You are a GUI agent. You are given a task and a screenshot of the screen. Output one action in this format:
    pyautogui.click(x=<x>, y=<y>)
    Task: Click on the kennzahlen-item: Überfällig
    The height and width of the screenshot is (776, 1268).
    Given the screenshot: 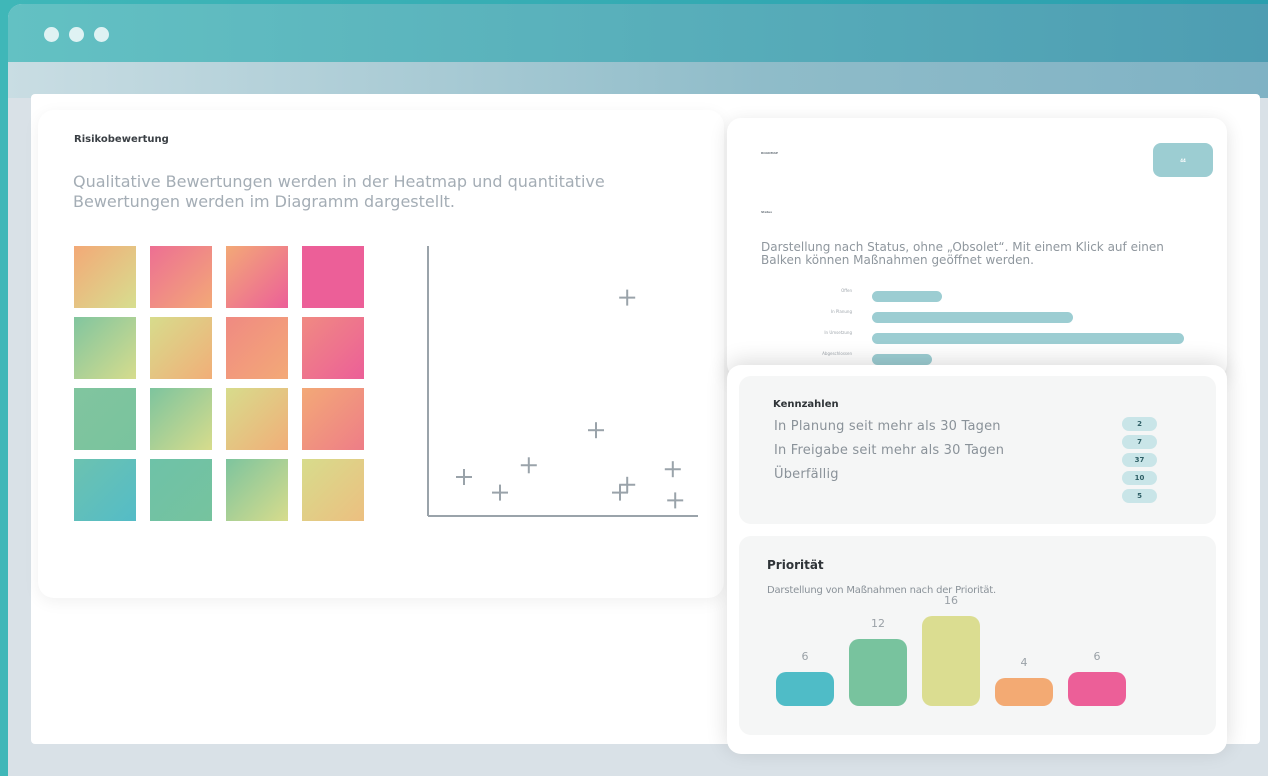 What is the action you would take?
    pyautogui.click(x=806, y=474)
    